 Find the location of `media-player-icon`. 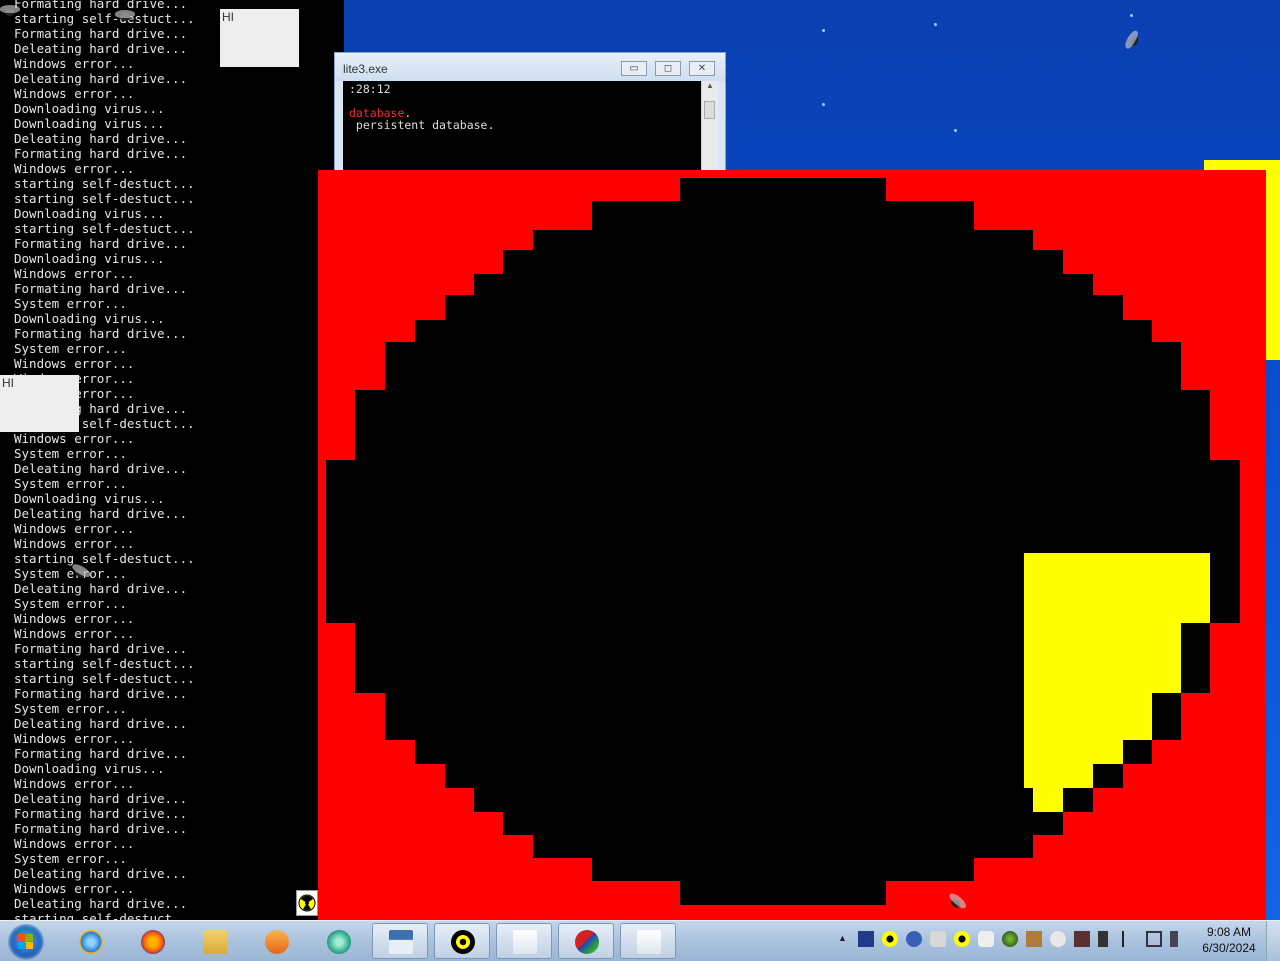

media-player-icon is located at coordinates (277, 942).